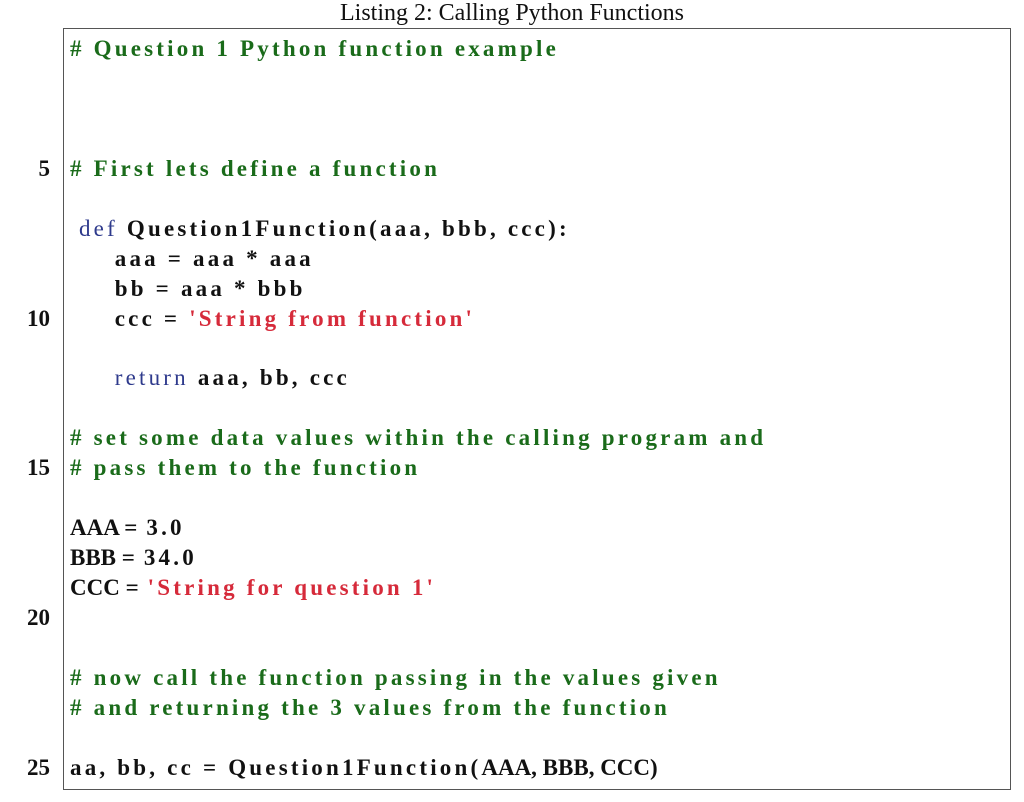  What do you see at coordinates (276, 767) in the screenshot?
I see `code-token-plain: aa, bb, cc = Question1Function(` at bounding box center [276, 767].